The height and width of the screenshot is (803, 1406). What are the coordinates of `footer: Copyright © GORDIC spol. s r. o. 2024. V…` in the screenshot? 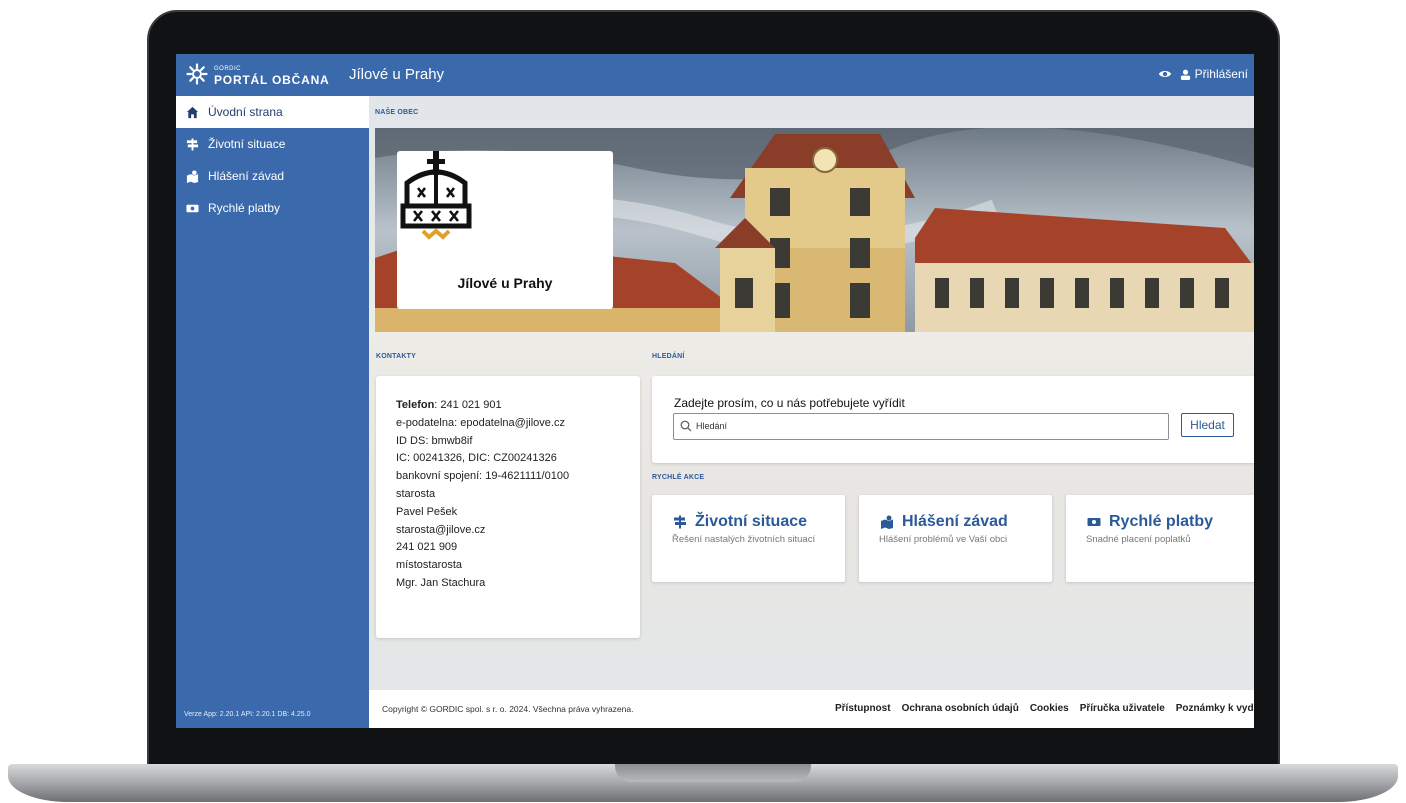 It's located at (811, 709).